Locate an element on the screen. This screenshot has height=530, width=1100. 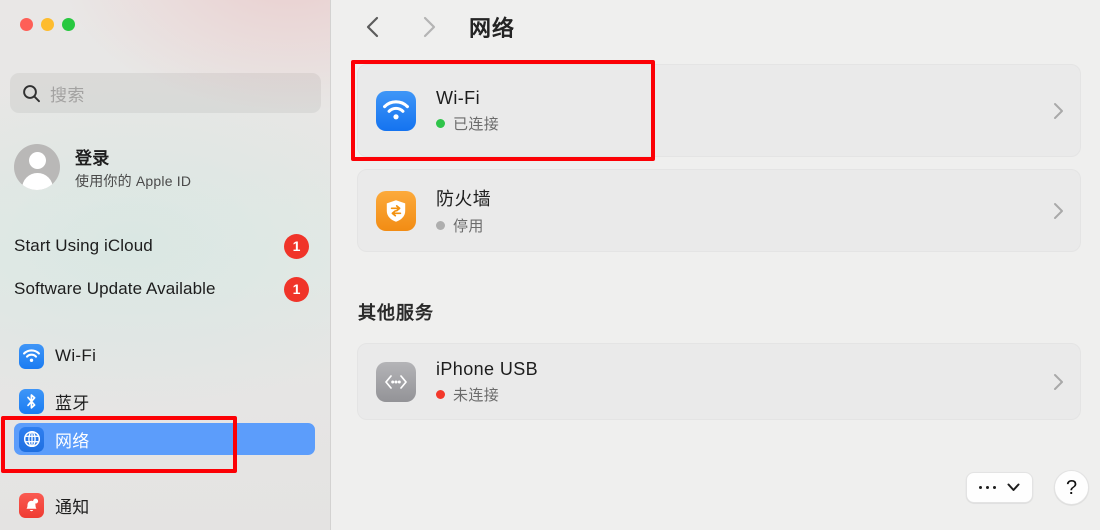
page-title: 网络 is located at coordinates (492, 28).